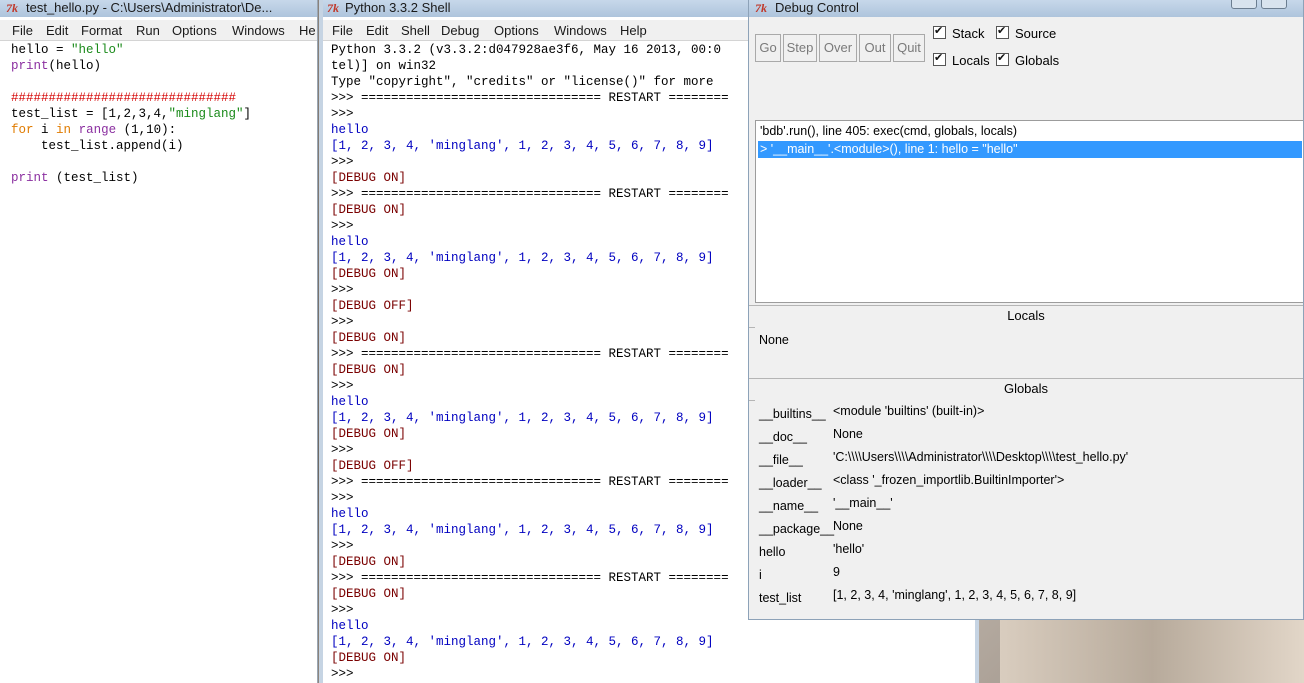 The image size is (1304, 683). Describe the element at coordinates (800, 48) in the screenshot. I see `step-button: Step` at that location.